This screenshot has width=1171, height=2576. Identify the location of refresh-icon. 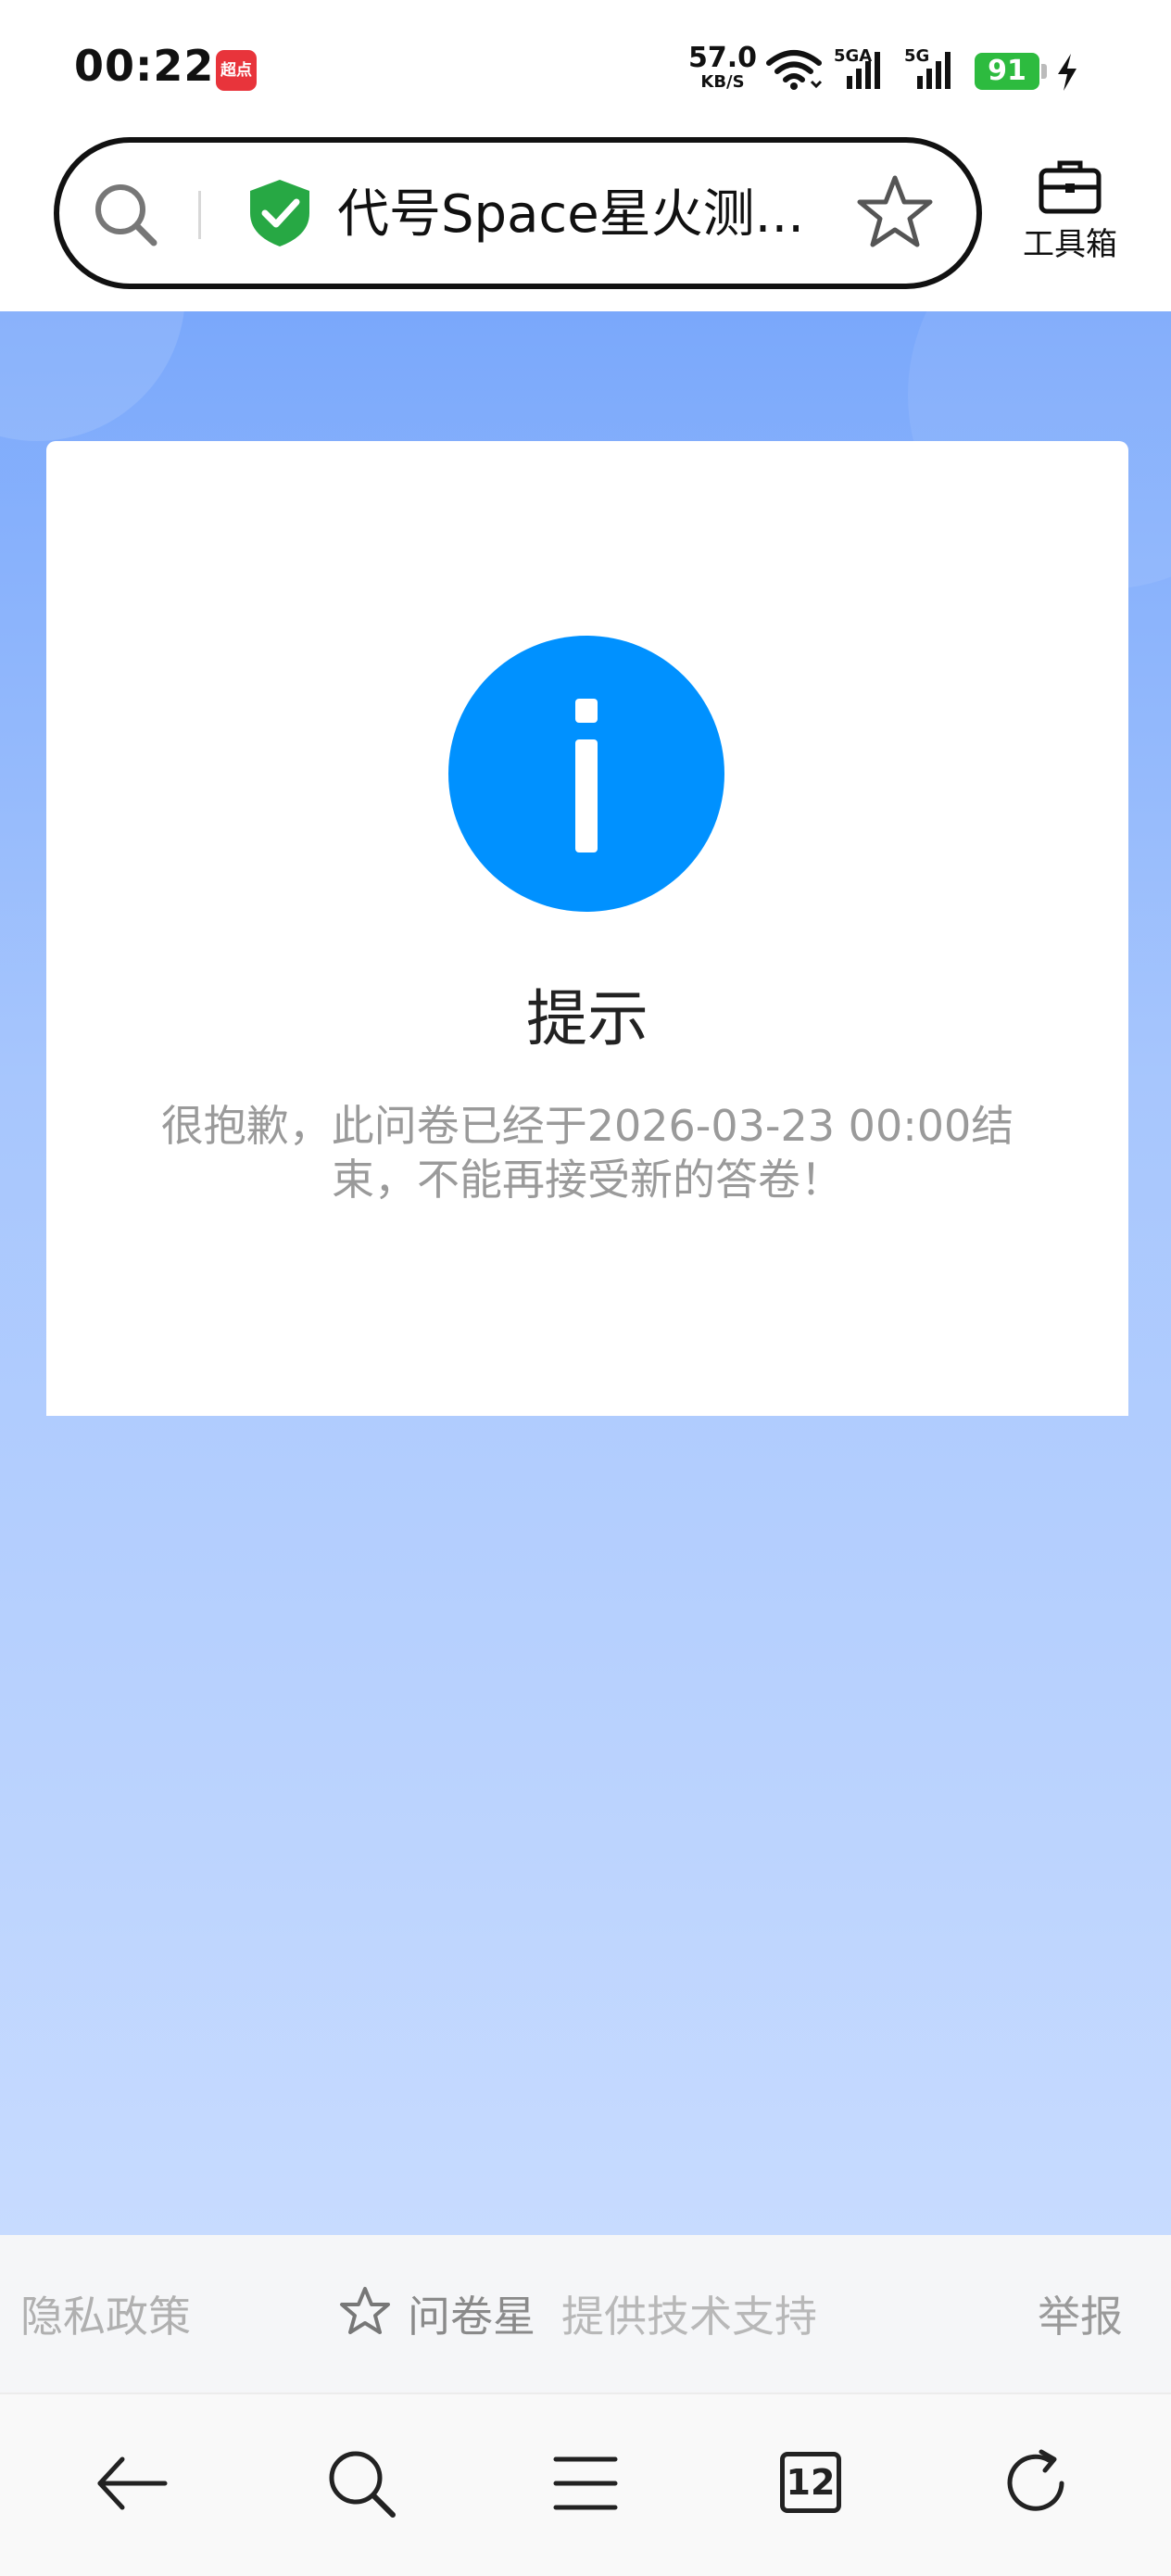
(1038, 2483).